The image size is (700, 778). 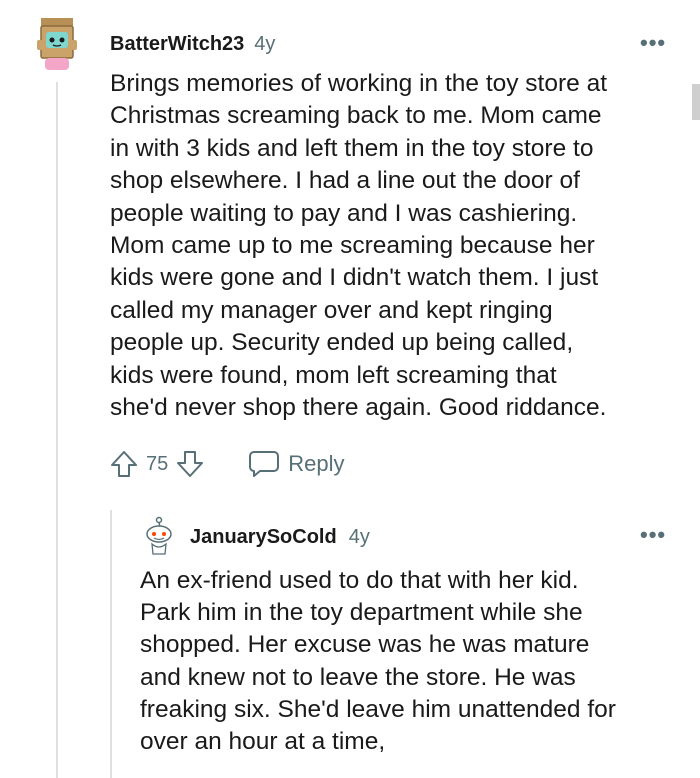 What do you see at coordinates (264, 464) in the screenshot?
I see `speech-bubble-icon` at bounding box center [264, 464].